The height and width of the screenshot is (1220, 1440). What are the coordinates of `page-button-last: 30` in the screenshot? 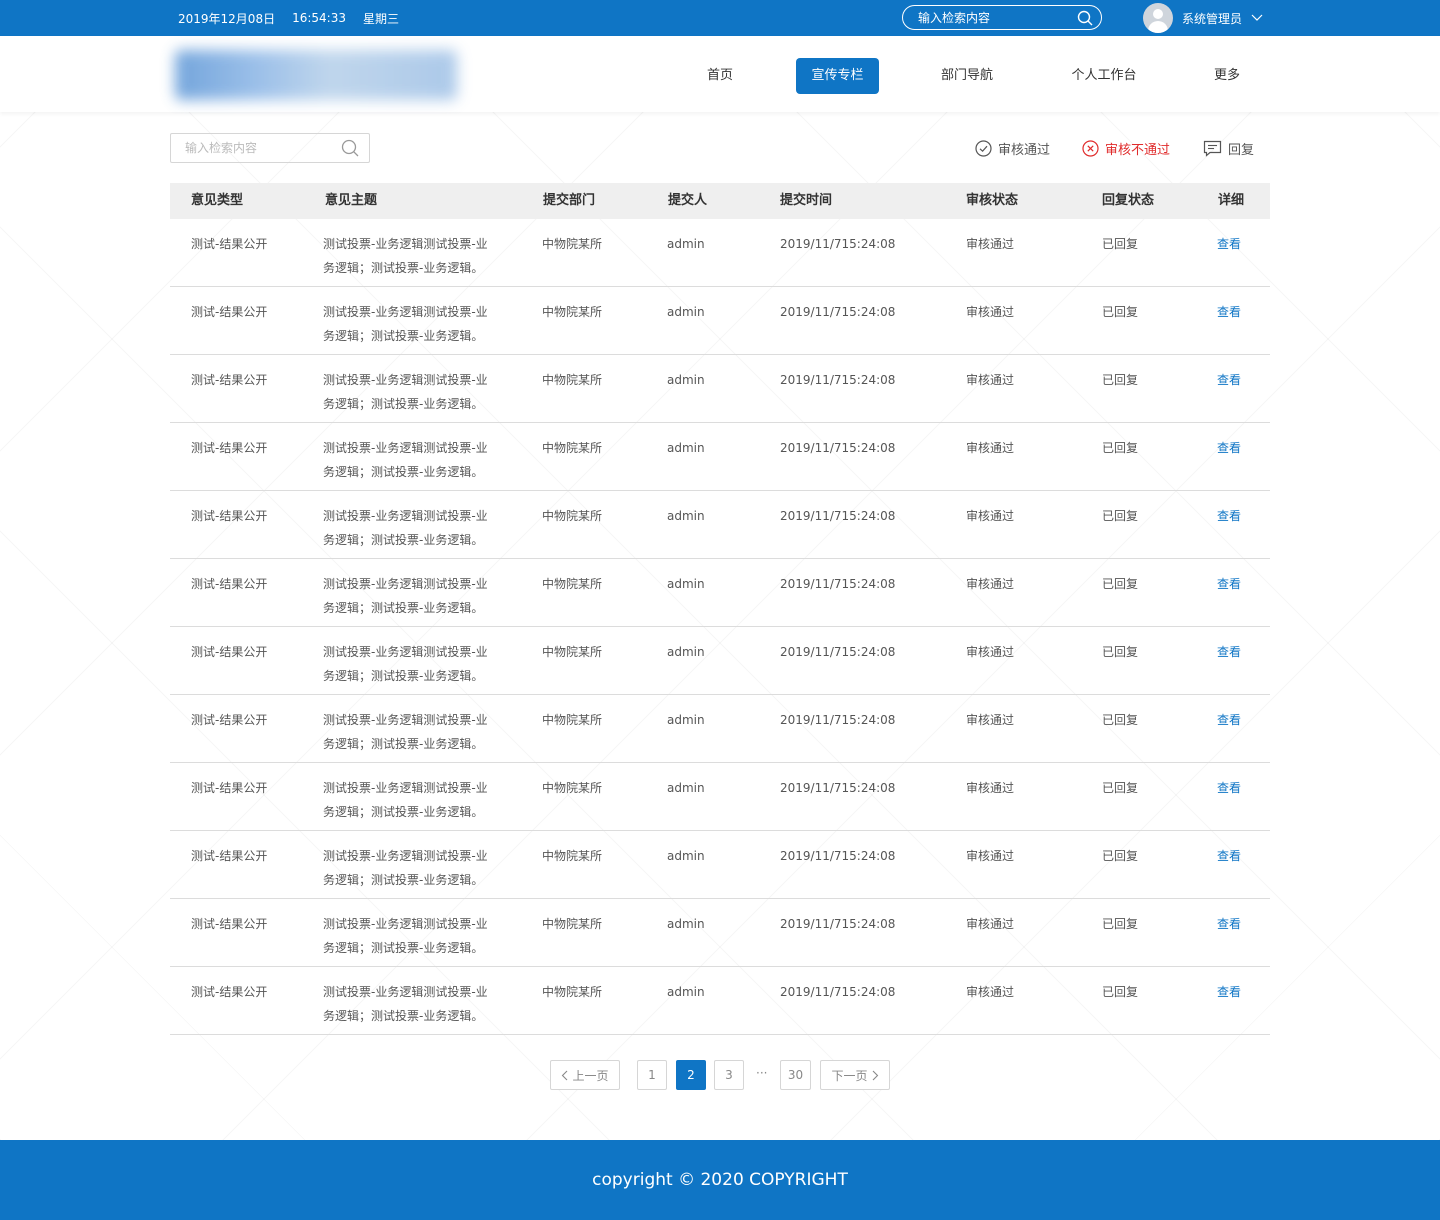 It's located at (795, 1075).